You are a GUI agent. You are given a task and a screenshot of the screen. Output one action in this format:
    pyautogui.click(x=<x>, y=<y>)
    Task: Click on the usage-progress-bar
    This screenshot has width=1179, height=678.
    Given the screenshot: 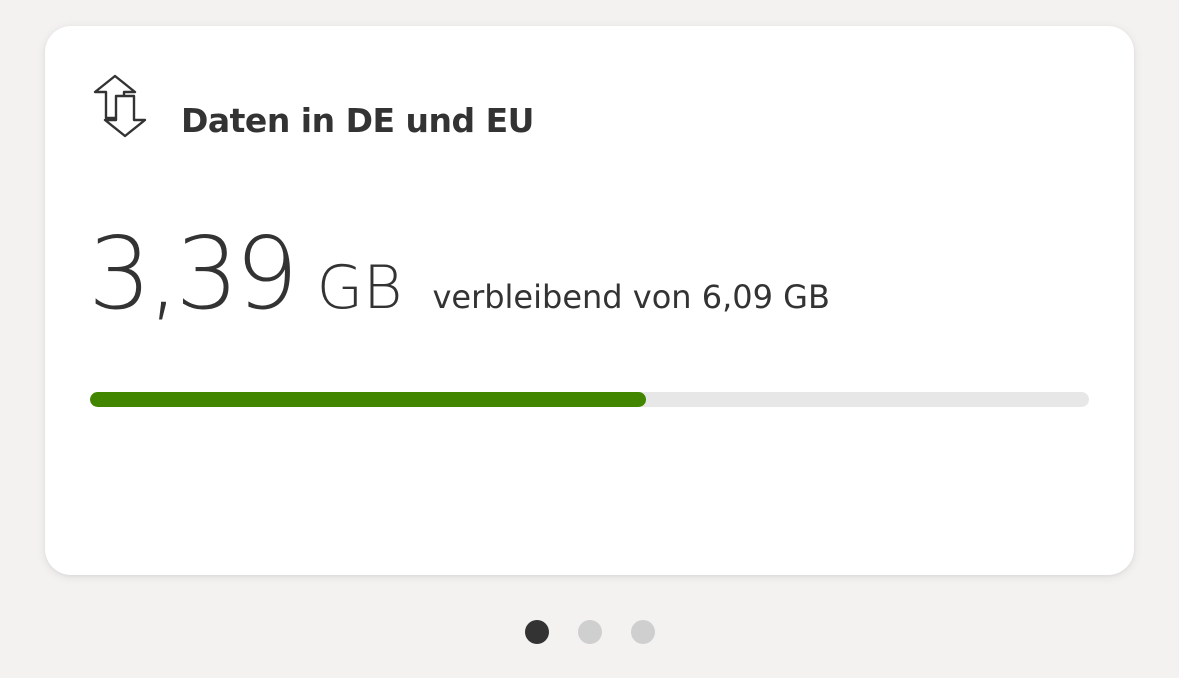 What is the action you would take?
    pyautogui.click(x=589, y=399)
    